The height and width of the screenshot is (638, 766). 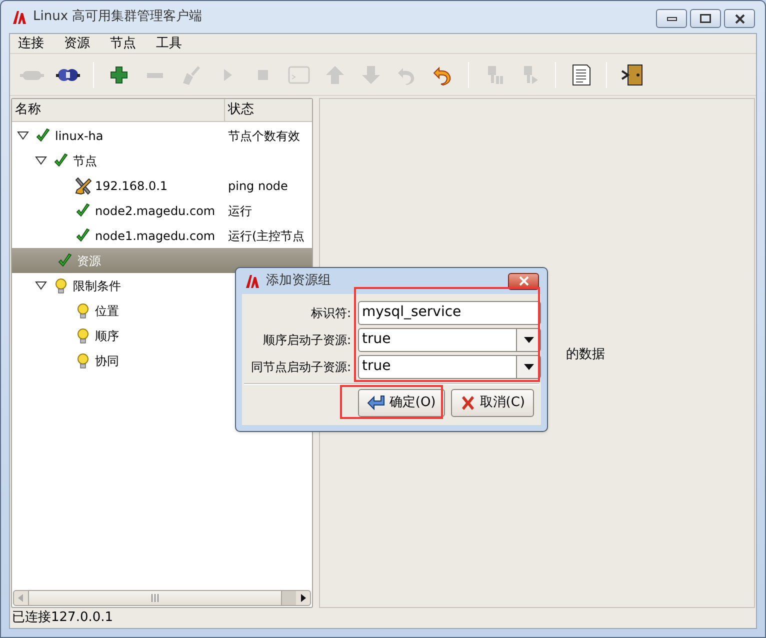 I want to click on node-label: node1.magedu.com, so click(x=155, y=236).